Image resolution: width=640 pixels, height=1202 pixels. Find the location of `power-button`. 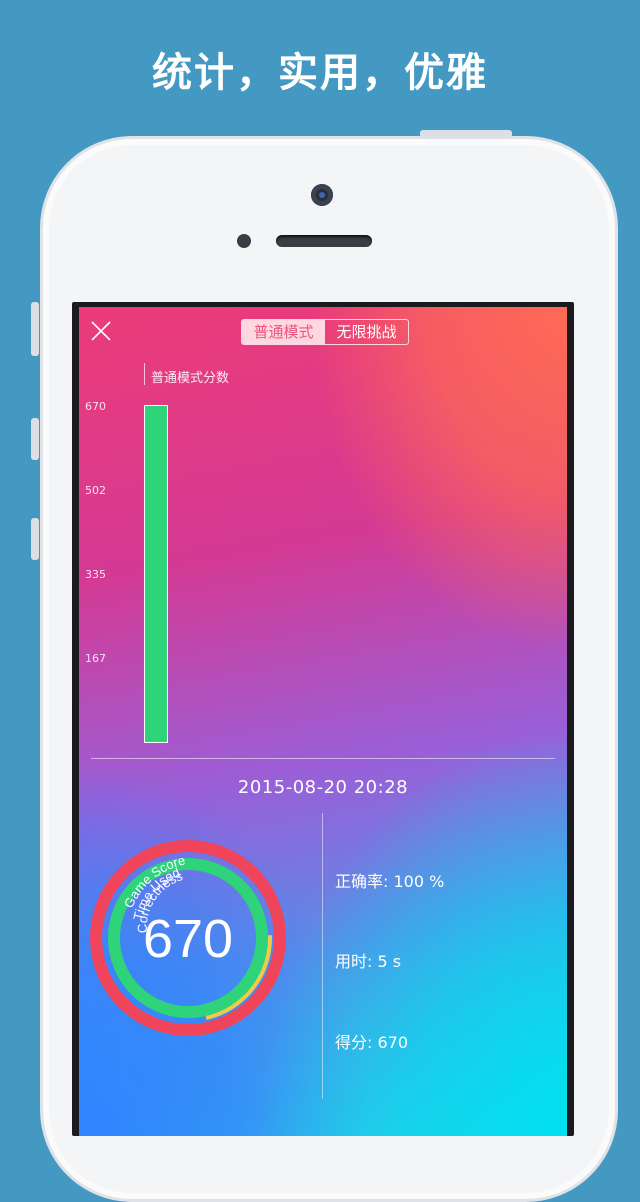

power-button is located at coordinates (466, 134).